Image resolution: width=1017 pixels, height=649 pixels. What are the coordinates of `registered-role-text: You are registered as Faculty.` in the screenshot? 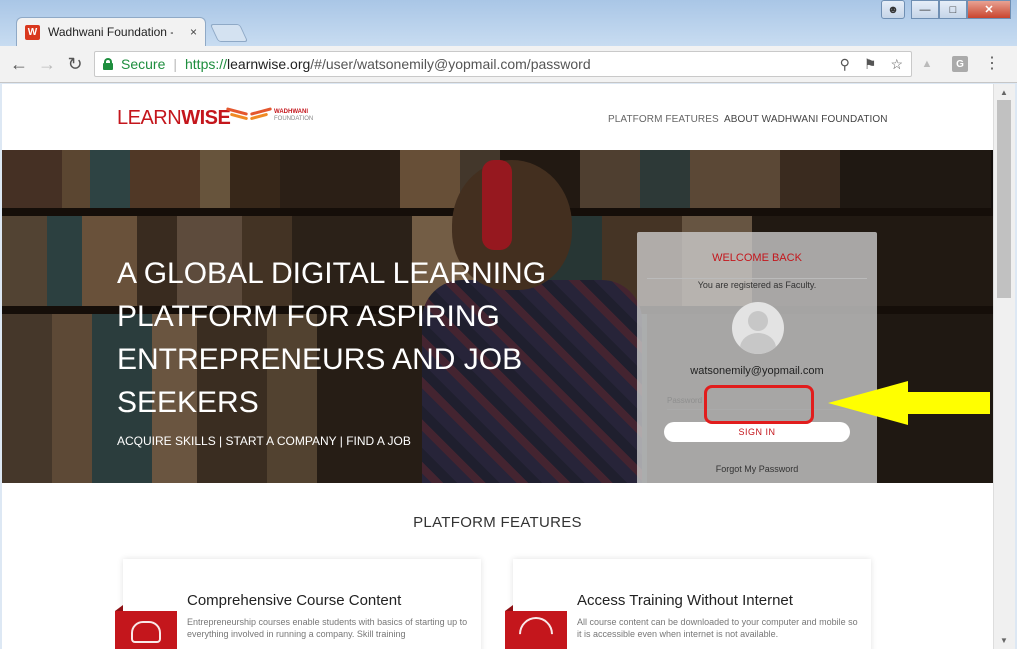 It's located at (757, 285).